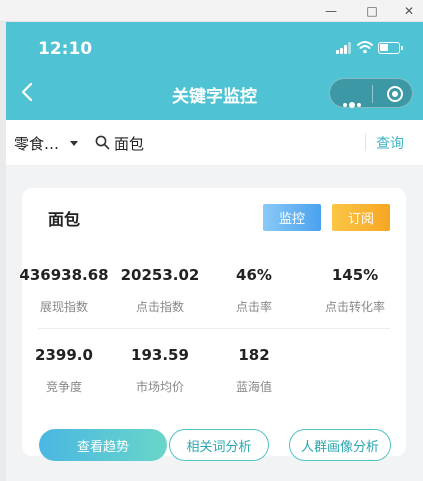 The image size is (423, 481). Describe the element at coordinates (371, 93) in the screenshot. I see `miniapp-capsule` at that location.